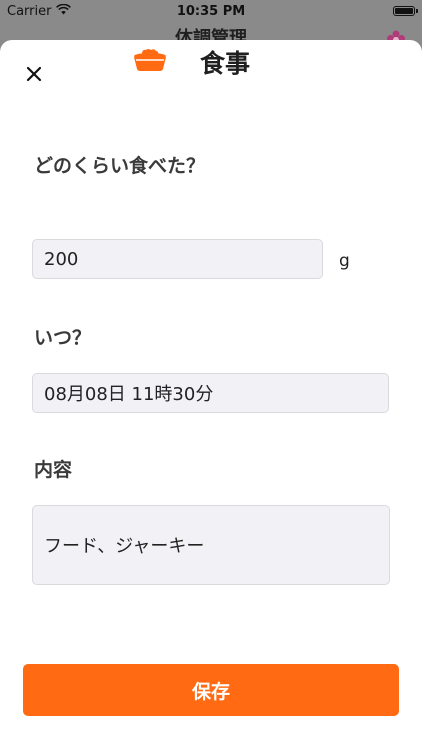  I want to click on sheet-title: 食事, so click(225, 63).